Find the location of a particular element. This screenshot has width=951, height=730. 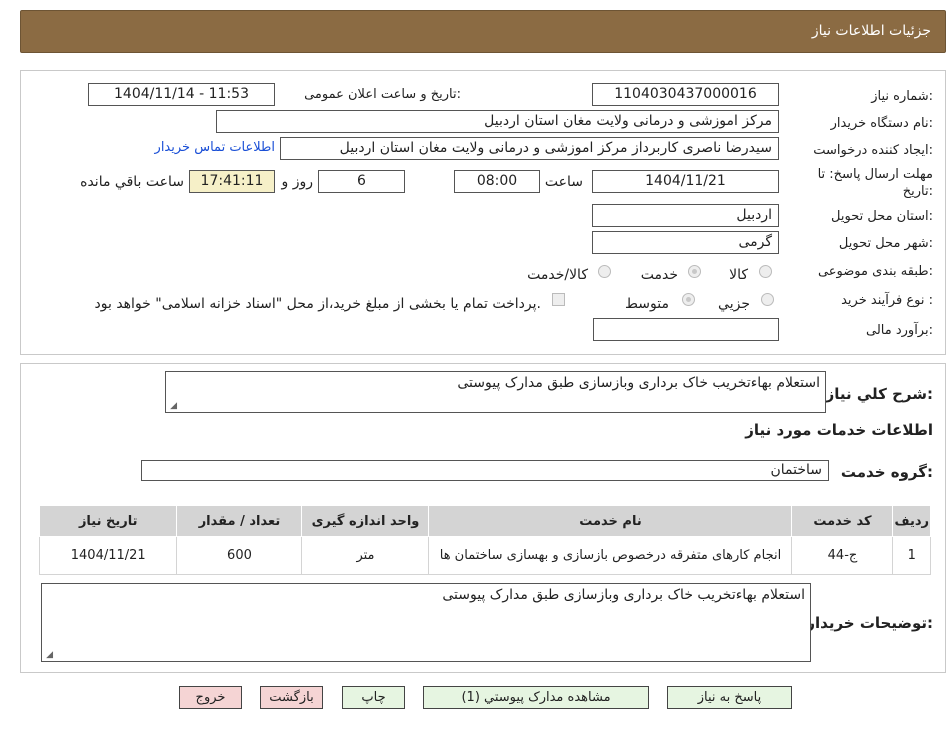

announce-label: تاریخ و ساعت اعلان عمومی: is located at coordinates (382, 94).